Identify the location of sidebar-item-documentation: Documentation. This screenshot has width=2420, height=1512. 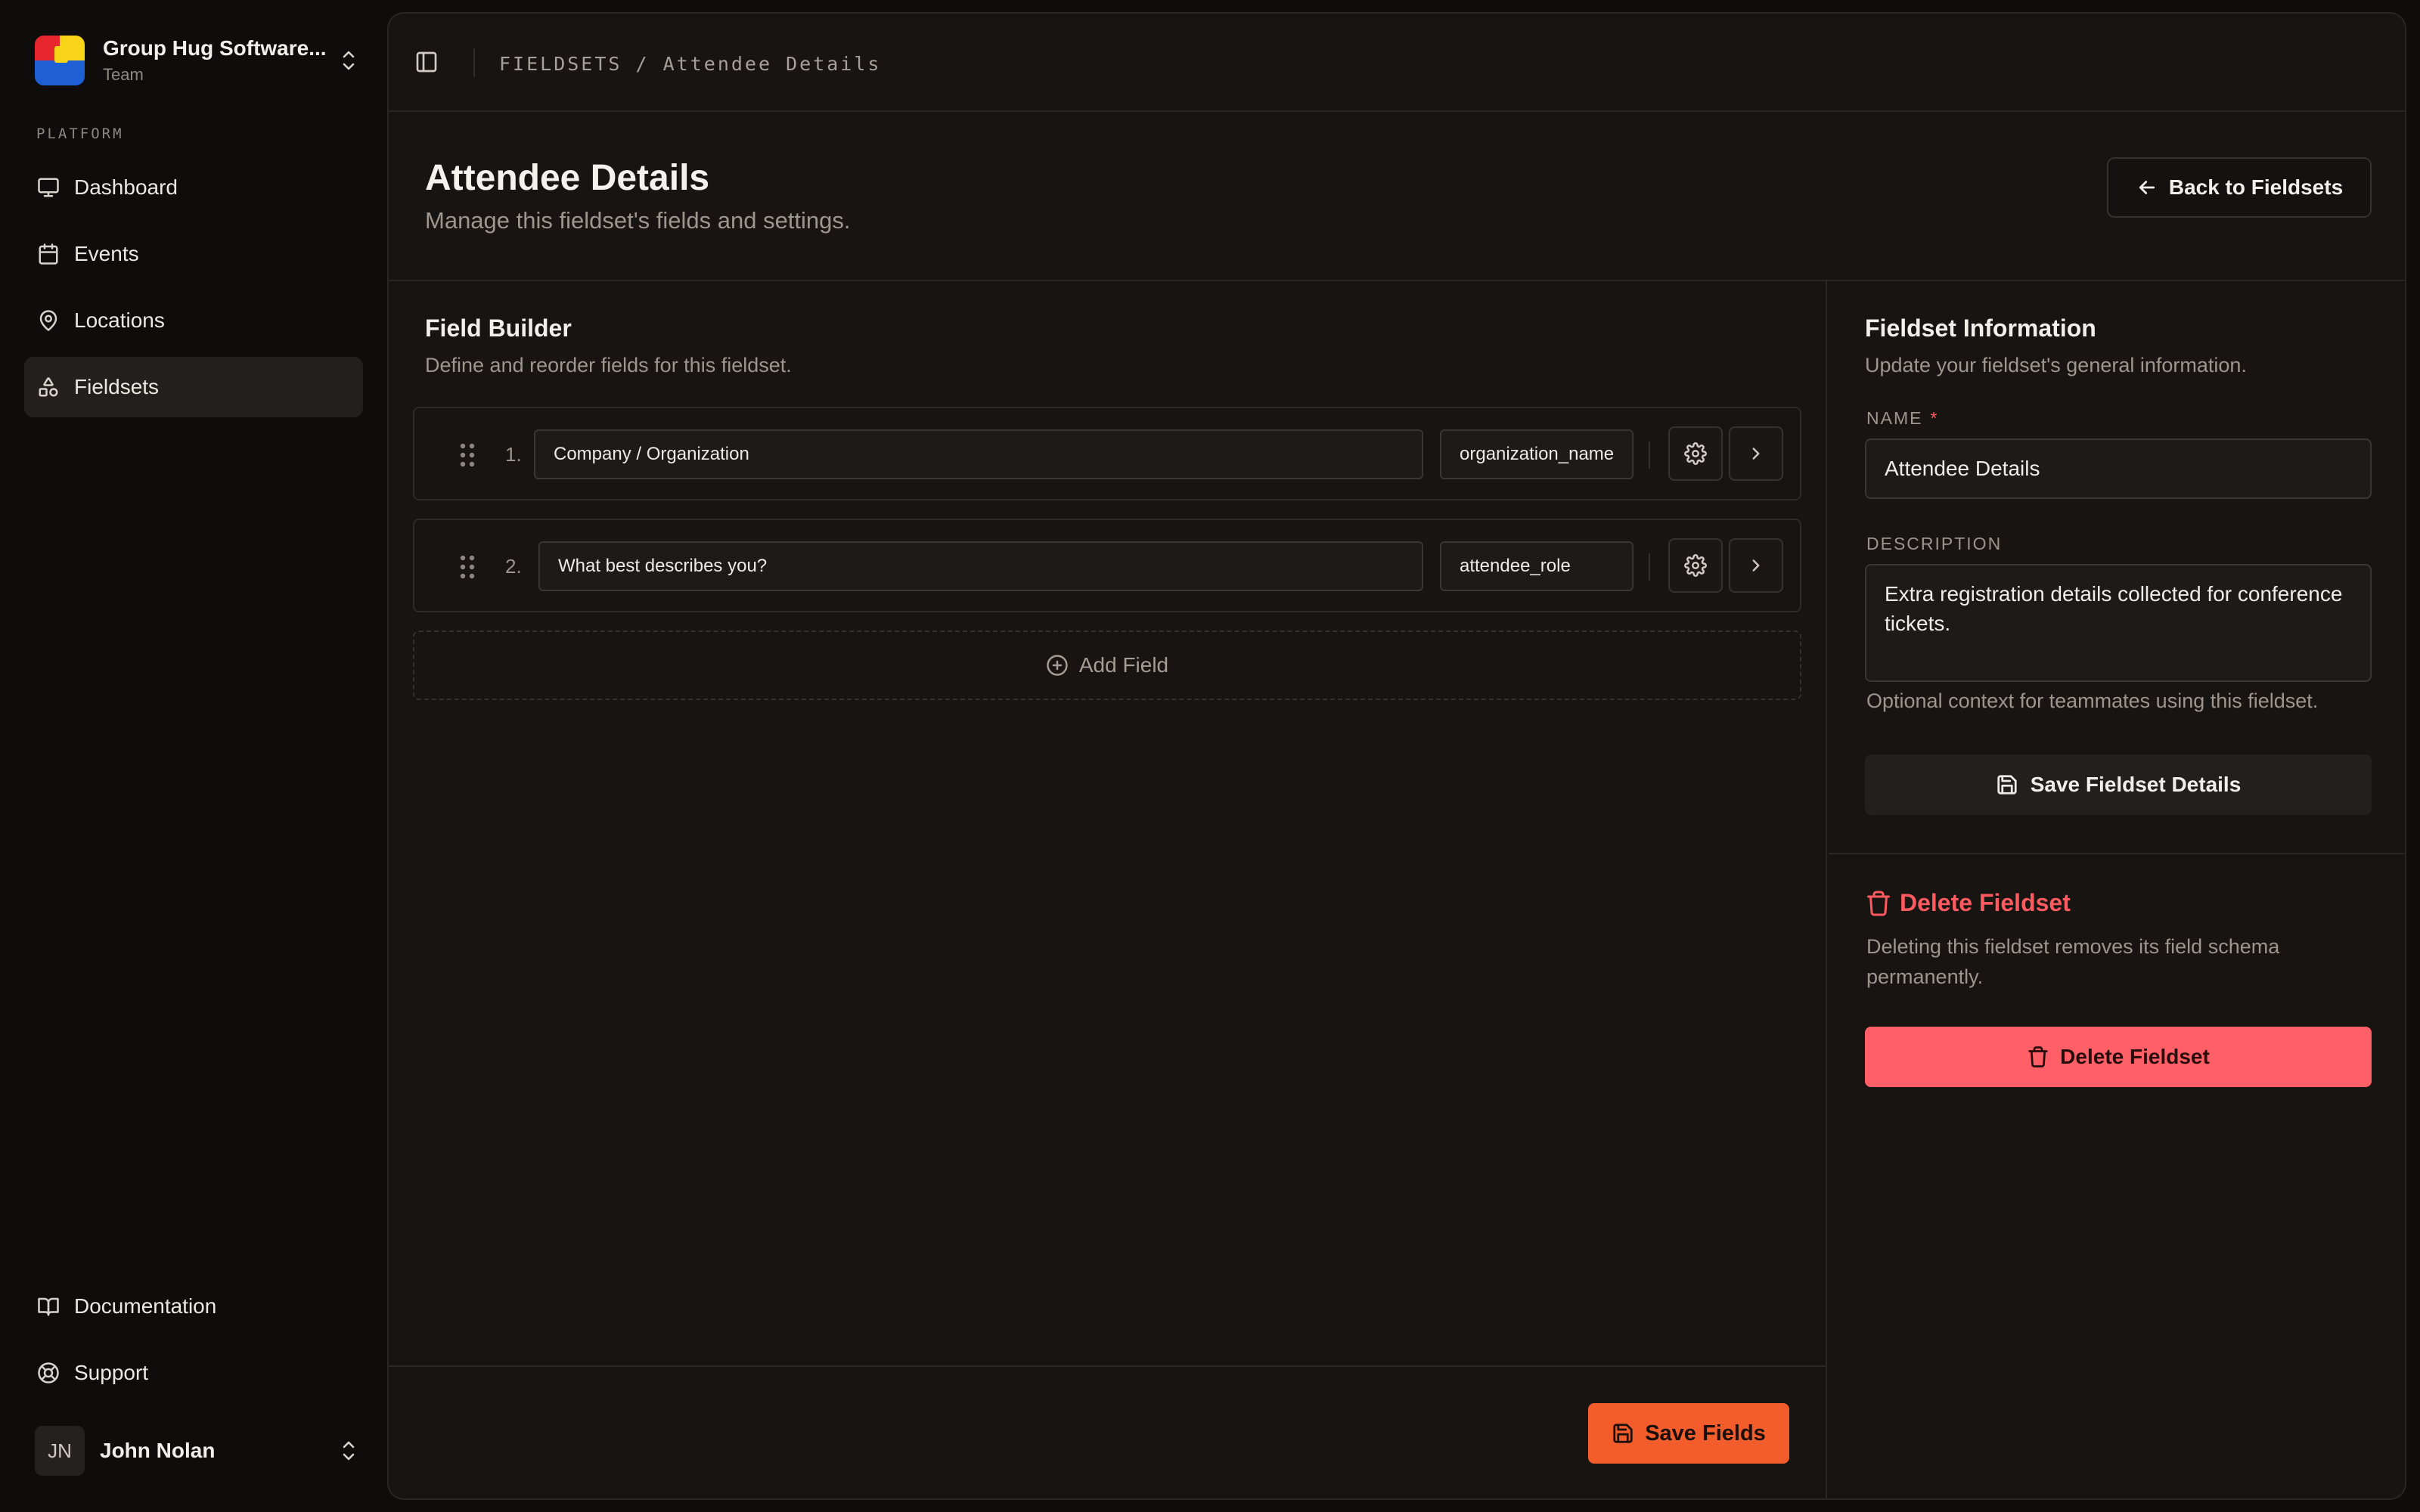
(193, 1306).